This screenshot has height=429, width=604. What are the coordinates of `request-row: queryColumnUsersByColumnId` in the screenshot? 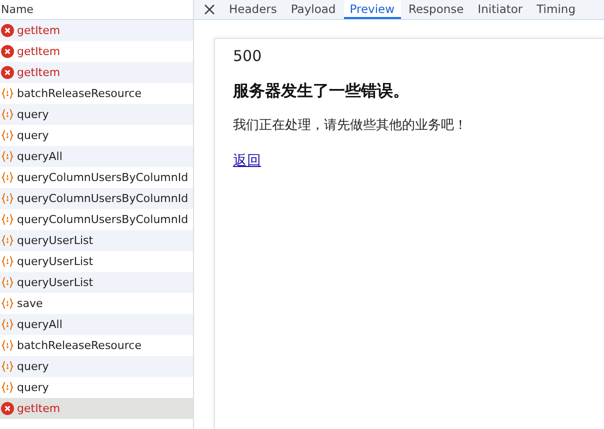 It's located at (96, 198).